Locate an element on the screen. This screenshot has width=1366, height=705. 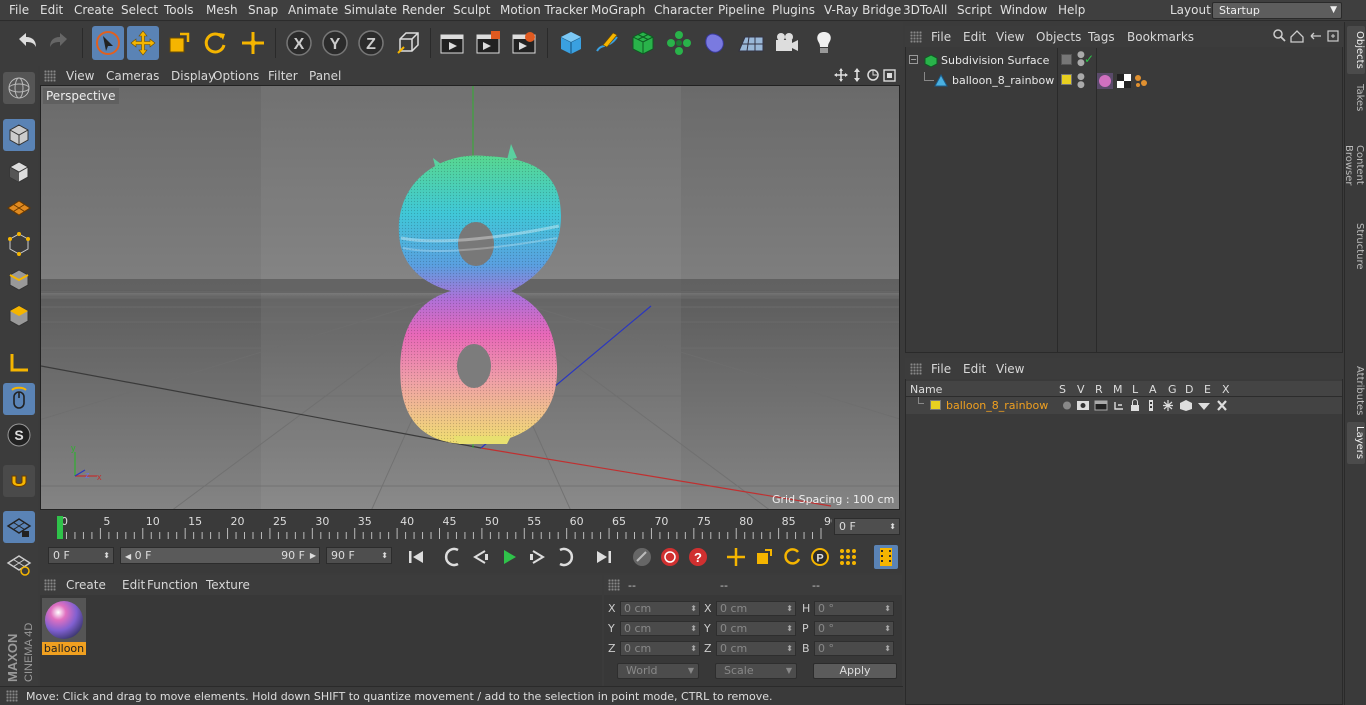
menu-file: File is located at coordinates (19, 10).